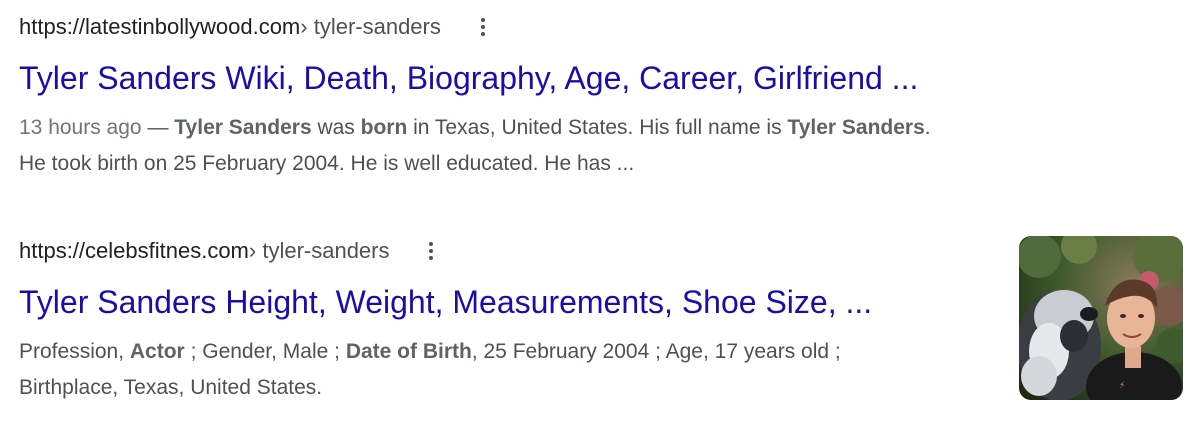 This screenshot has width=1200, height=422. Describe the element at coordinates (408, 351) in the screenshot. I see `snippet-bold: Date of Birth` at that location.